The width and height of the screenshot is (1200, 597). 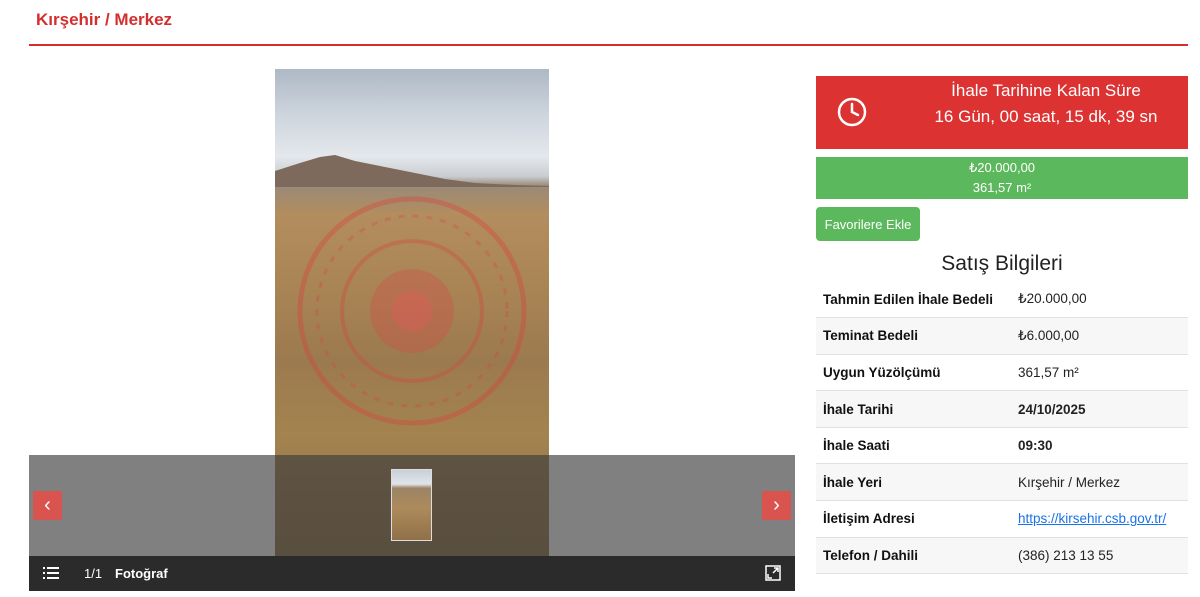 What do you see at coordinates (47, 505) in the screenshot?
I see `chevron-left-icon: ‹` at bounding box center [47, 505].